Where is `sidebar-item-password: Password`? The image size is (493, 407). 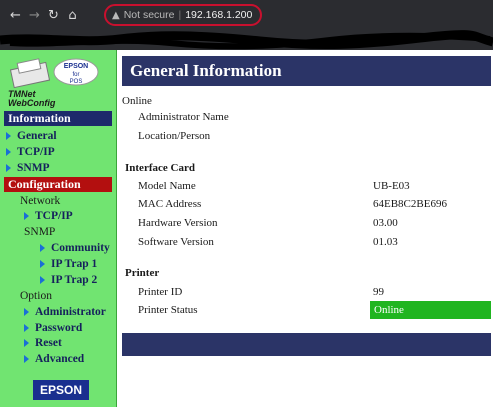
sidebar-item-password: Password is located at coordinates (53, 328).